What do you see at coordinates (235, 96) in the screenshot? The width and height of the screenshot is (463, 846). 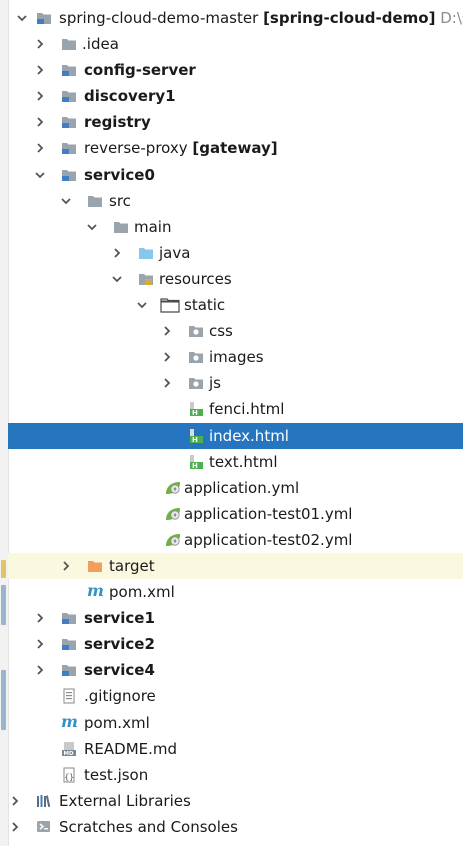 I see `tree-item-discovery1: discovery1` at bounding box center [235, 96].